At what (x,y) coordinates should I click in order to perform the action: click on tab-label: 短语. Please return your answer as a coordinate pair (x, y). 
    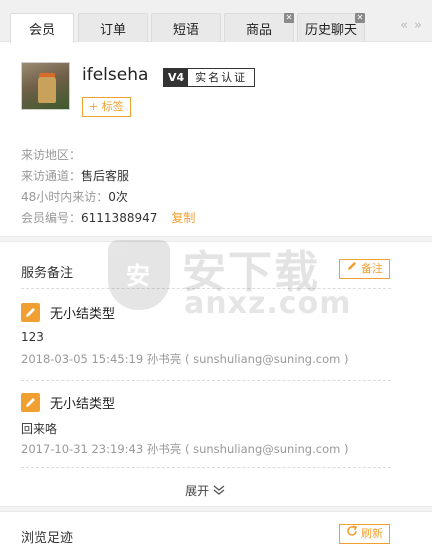
    Looking at the image, I should click on (185, 30).